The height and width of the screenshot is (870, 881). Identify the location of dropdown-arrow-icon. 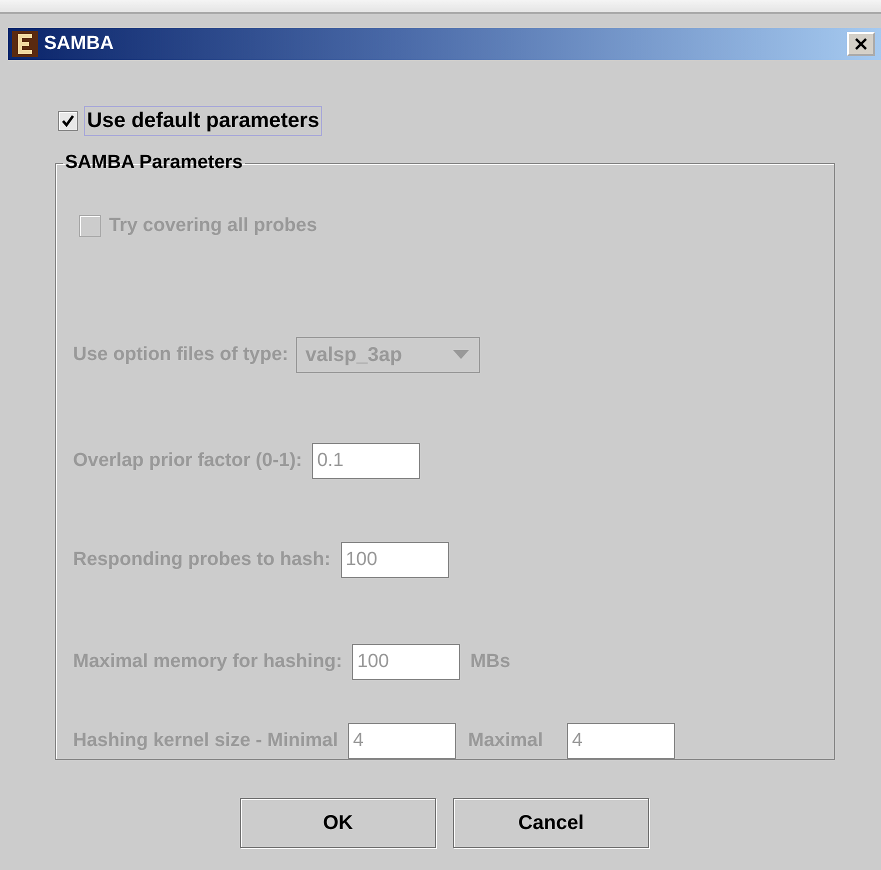
(461, 355).